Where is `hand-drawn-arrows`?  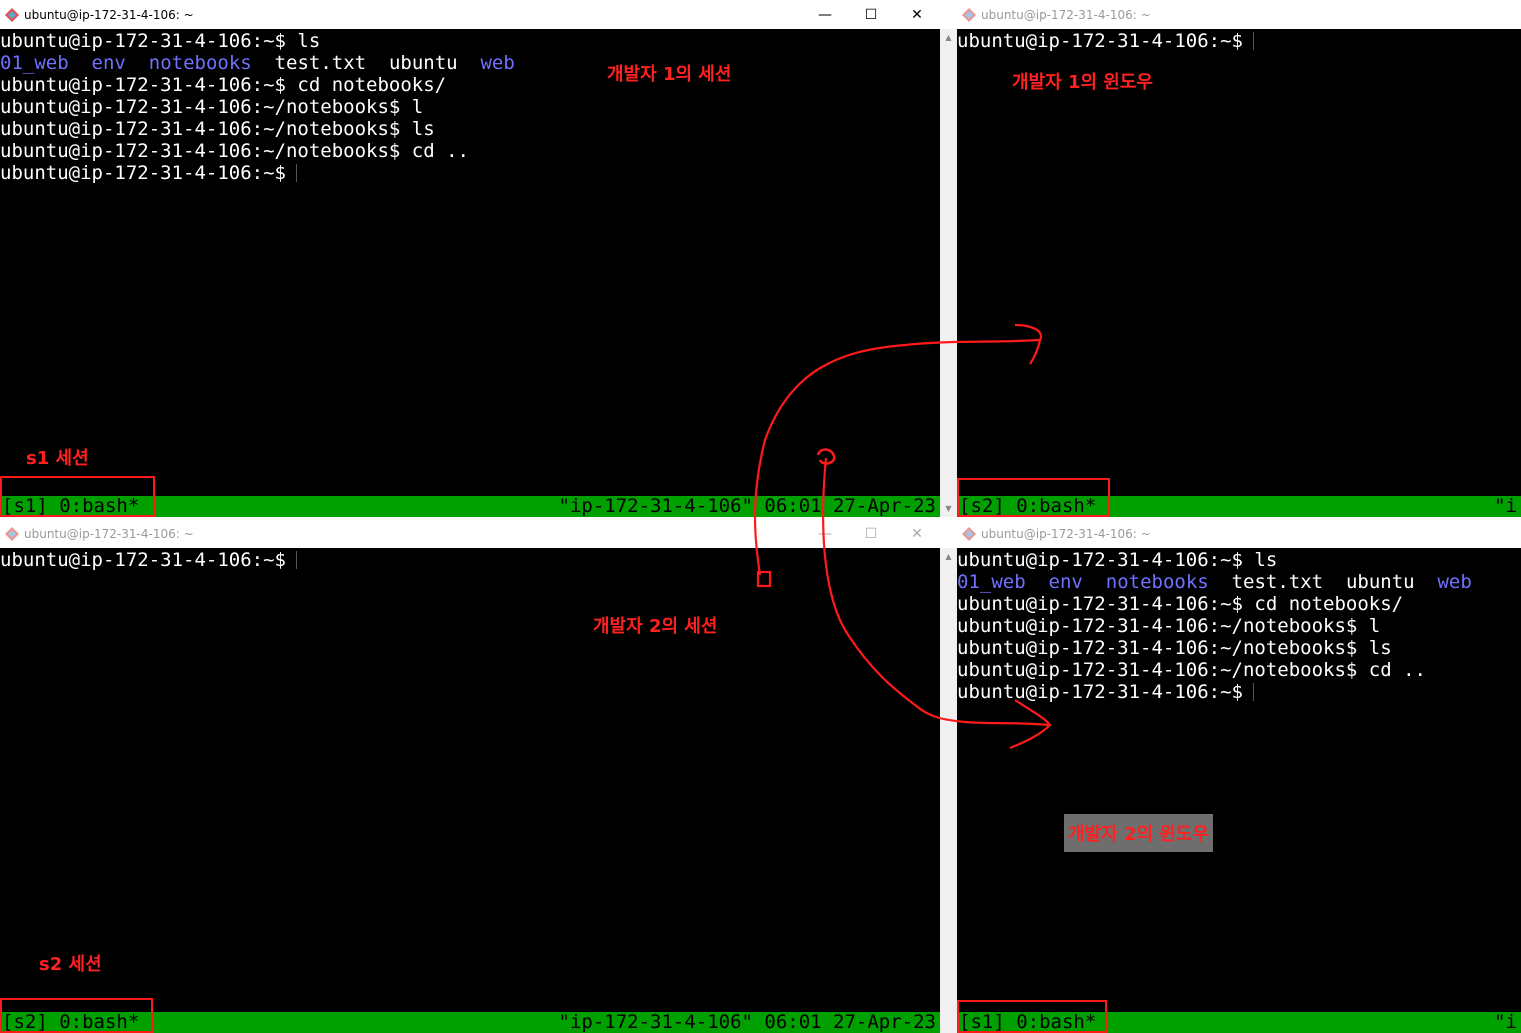 hand-drawn-arrows is located at coordinates (902, 536).